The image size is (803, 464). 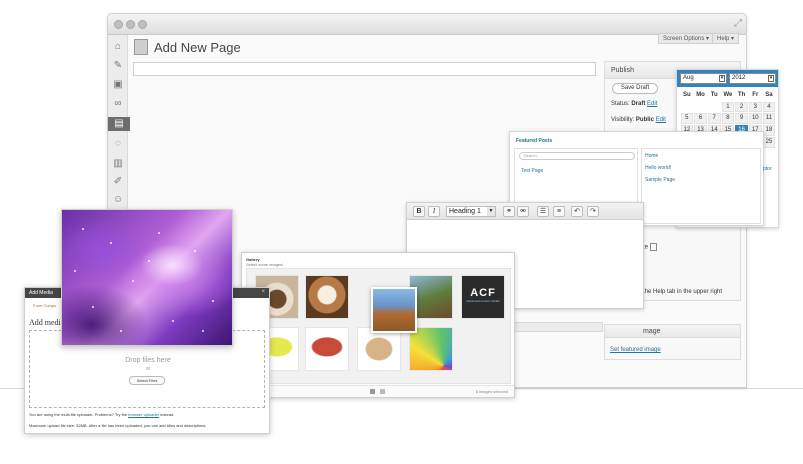 What do you see at coordinates (382, 391) in the screenshot?
I see `list-view-icon` at bounding box center [382, 391].